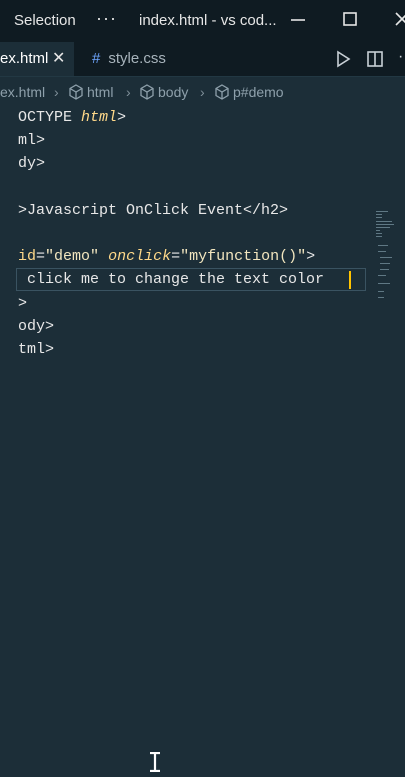 This screenshot has height=777, width=405. Describe the element at coordinates (171, 279) in the screenshot. I see `code-line: click me to change the text color` at that location.